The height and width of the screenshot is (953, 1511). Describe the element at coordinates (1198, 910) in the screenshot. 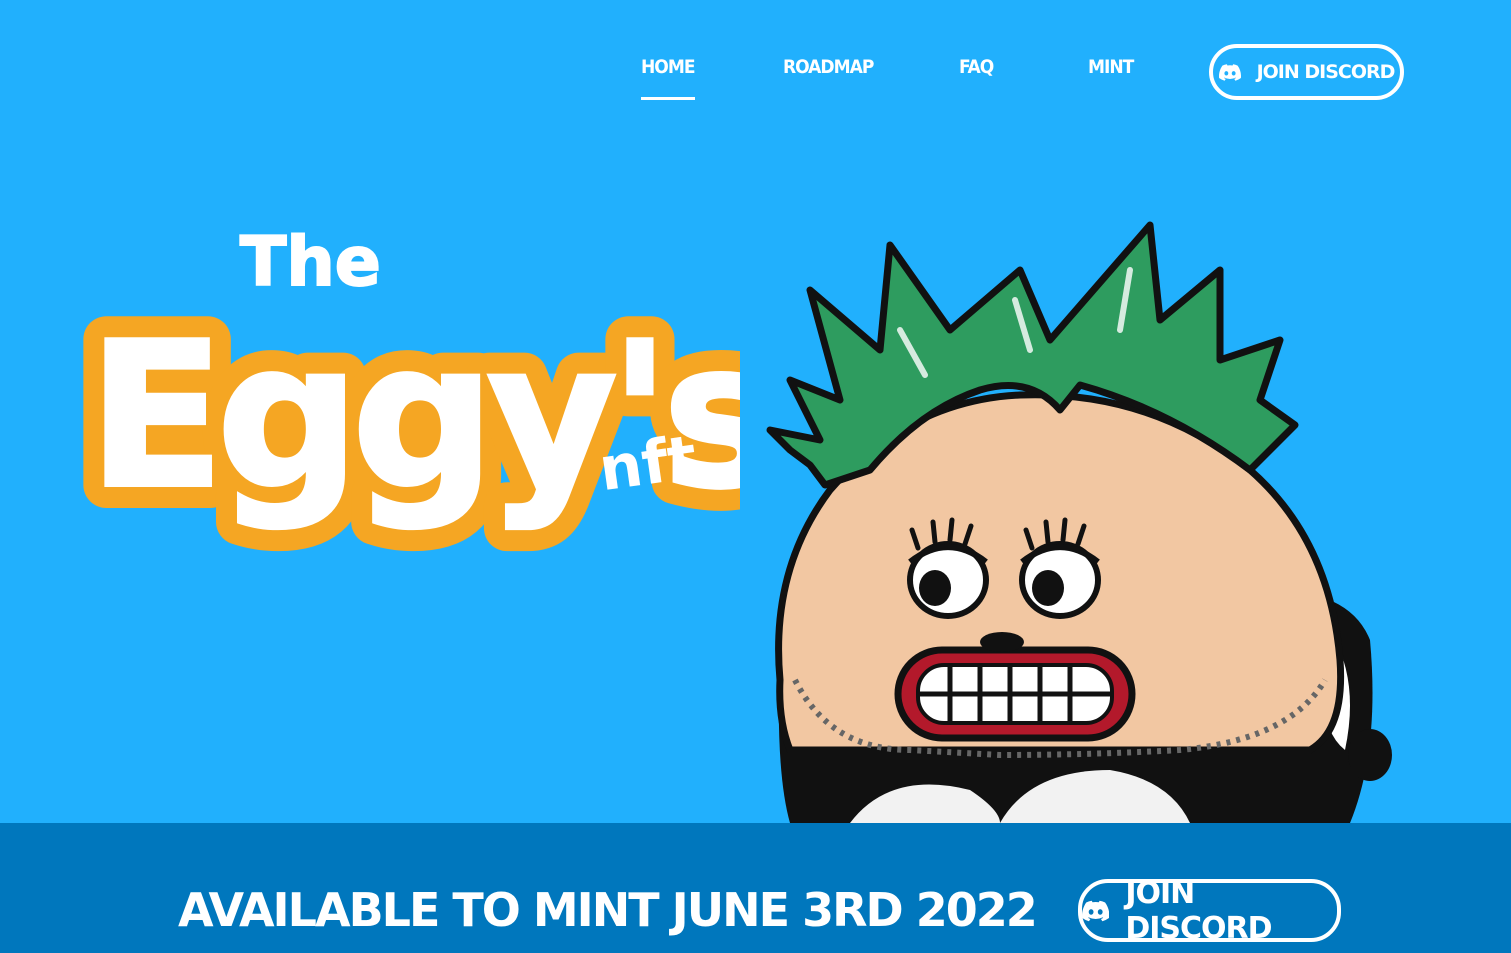

I see `banner-join-discord-label: JOIN DISCORD` at that location.